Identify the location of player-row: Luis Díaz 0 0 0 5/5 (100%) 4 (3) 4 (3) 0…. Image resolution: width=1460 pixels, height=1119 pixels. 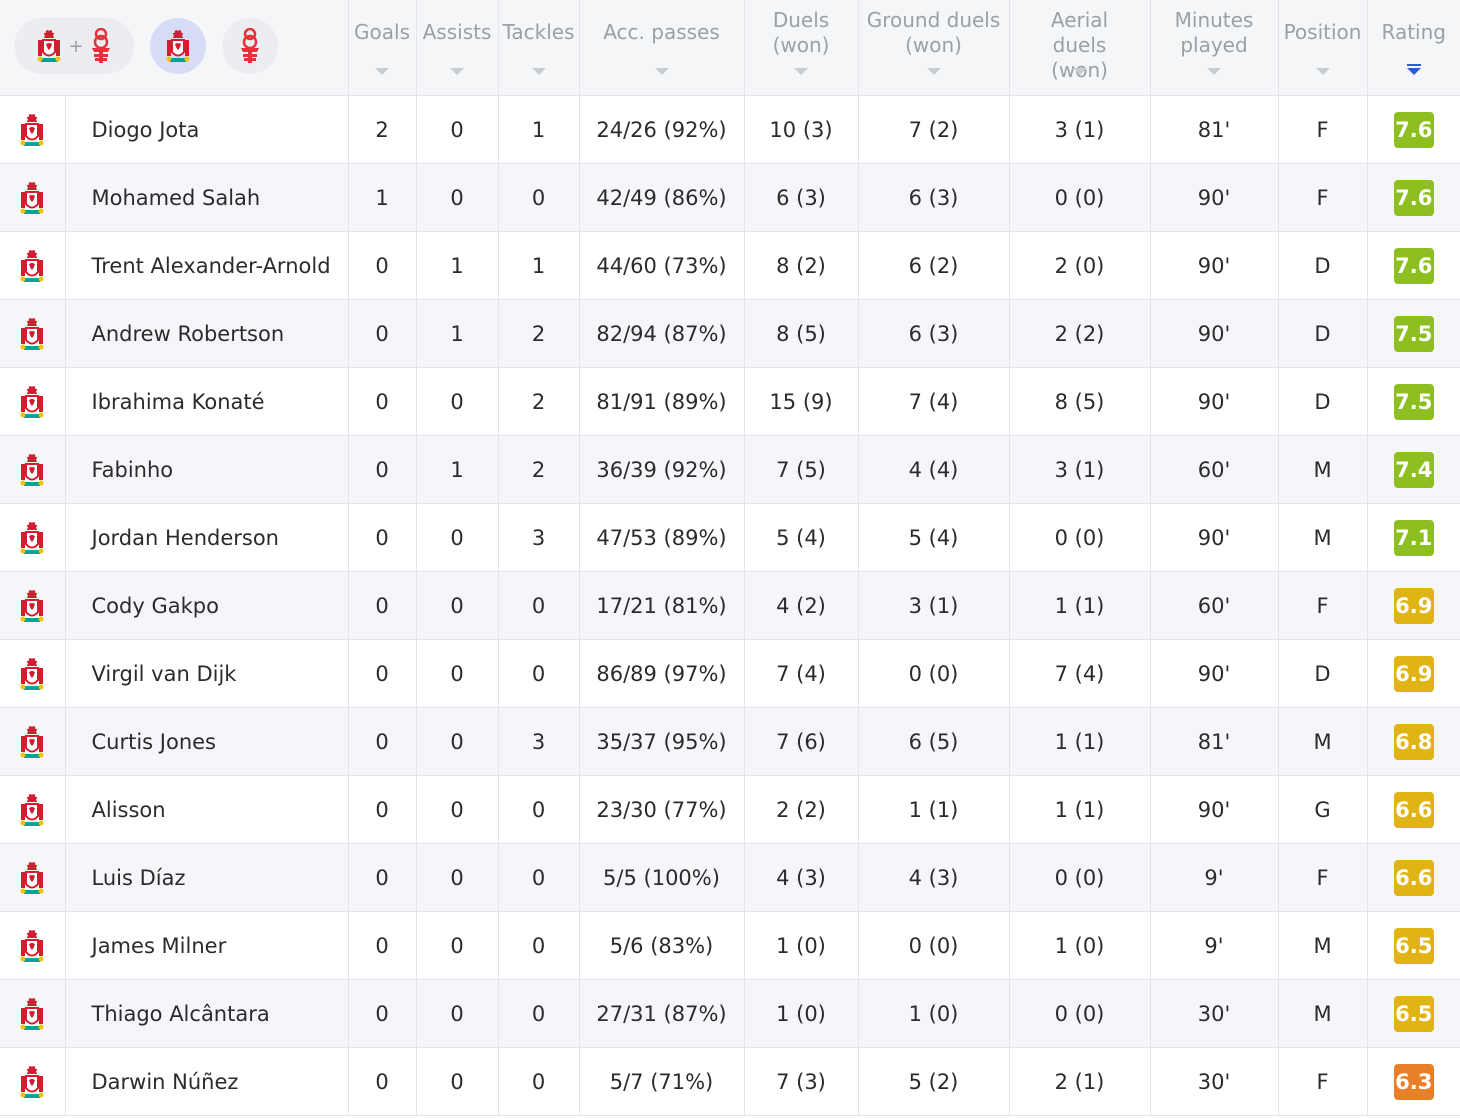
(730, 877).